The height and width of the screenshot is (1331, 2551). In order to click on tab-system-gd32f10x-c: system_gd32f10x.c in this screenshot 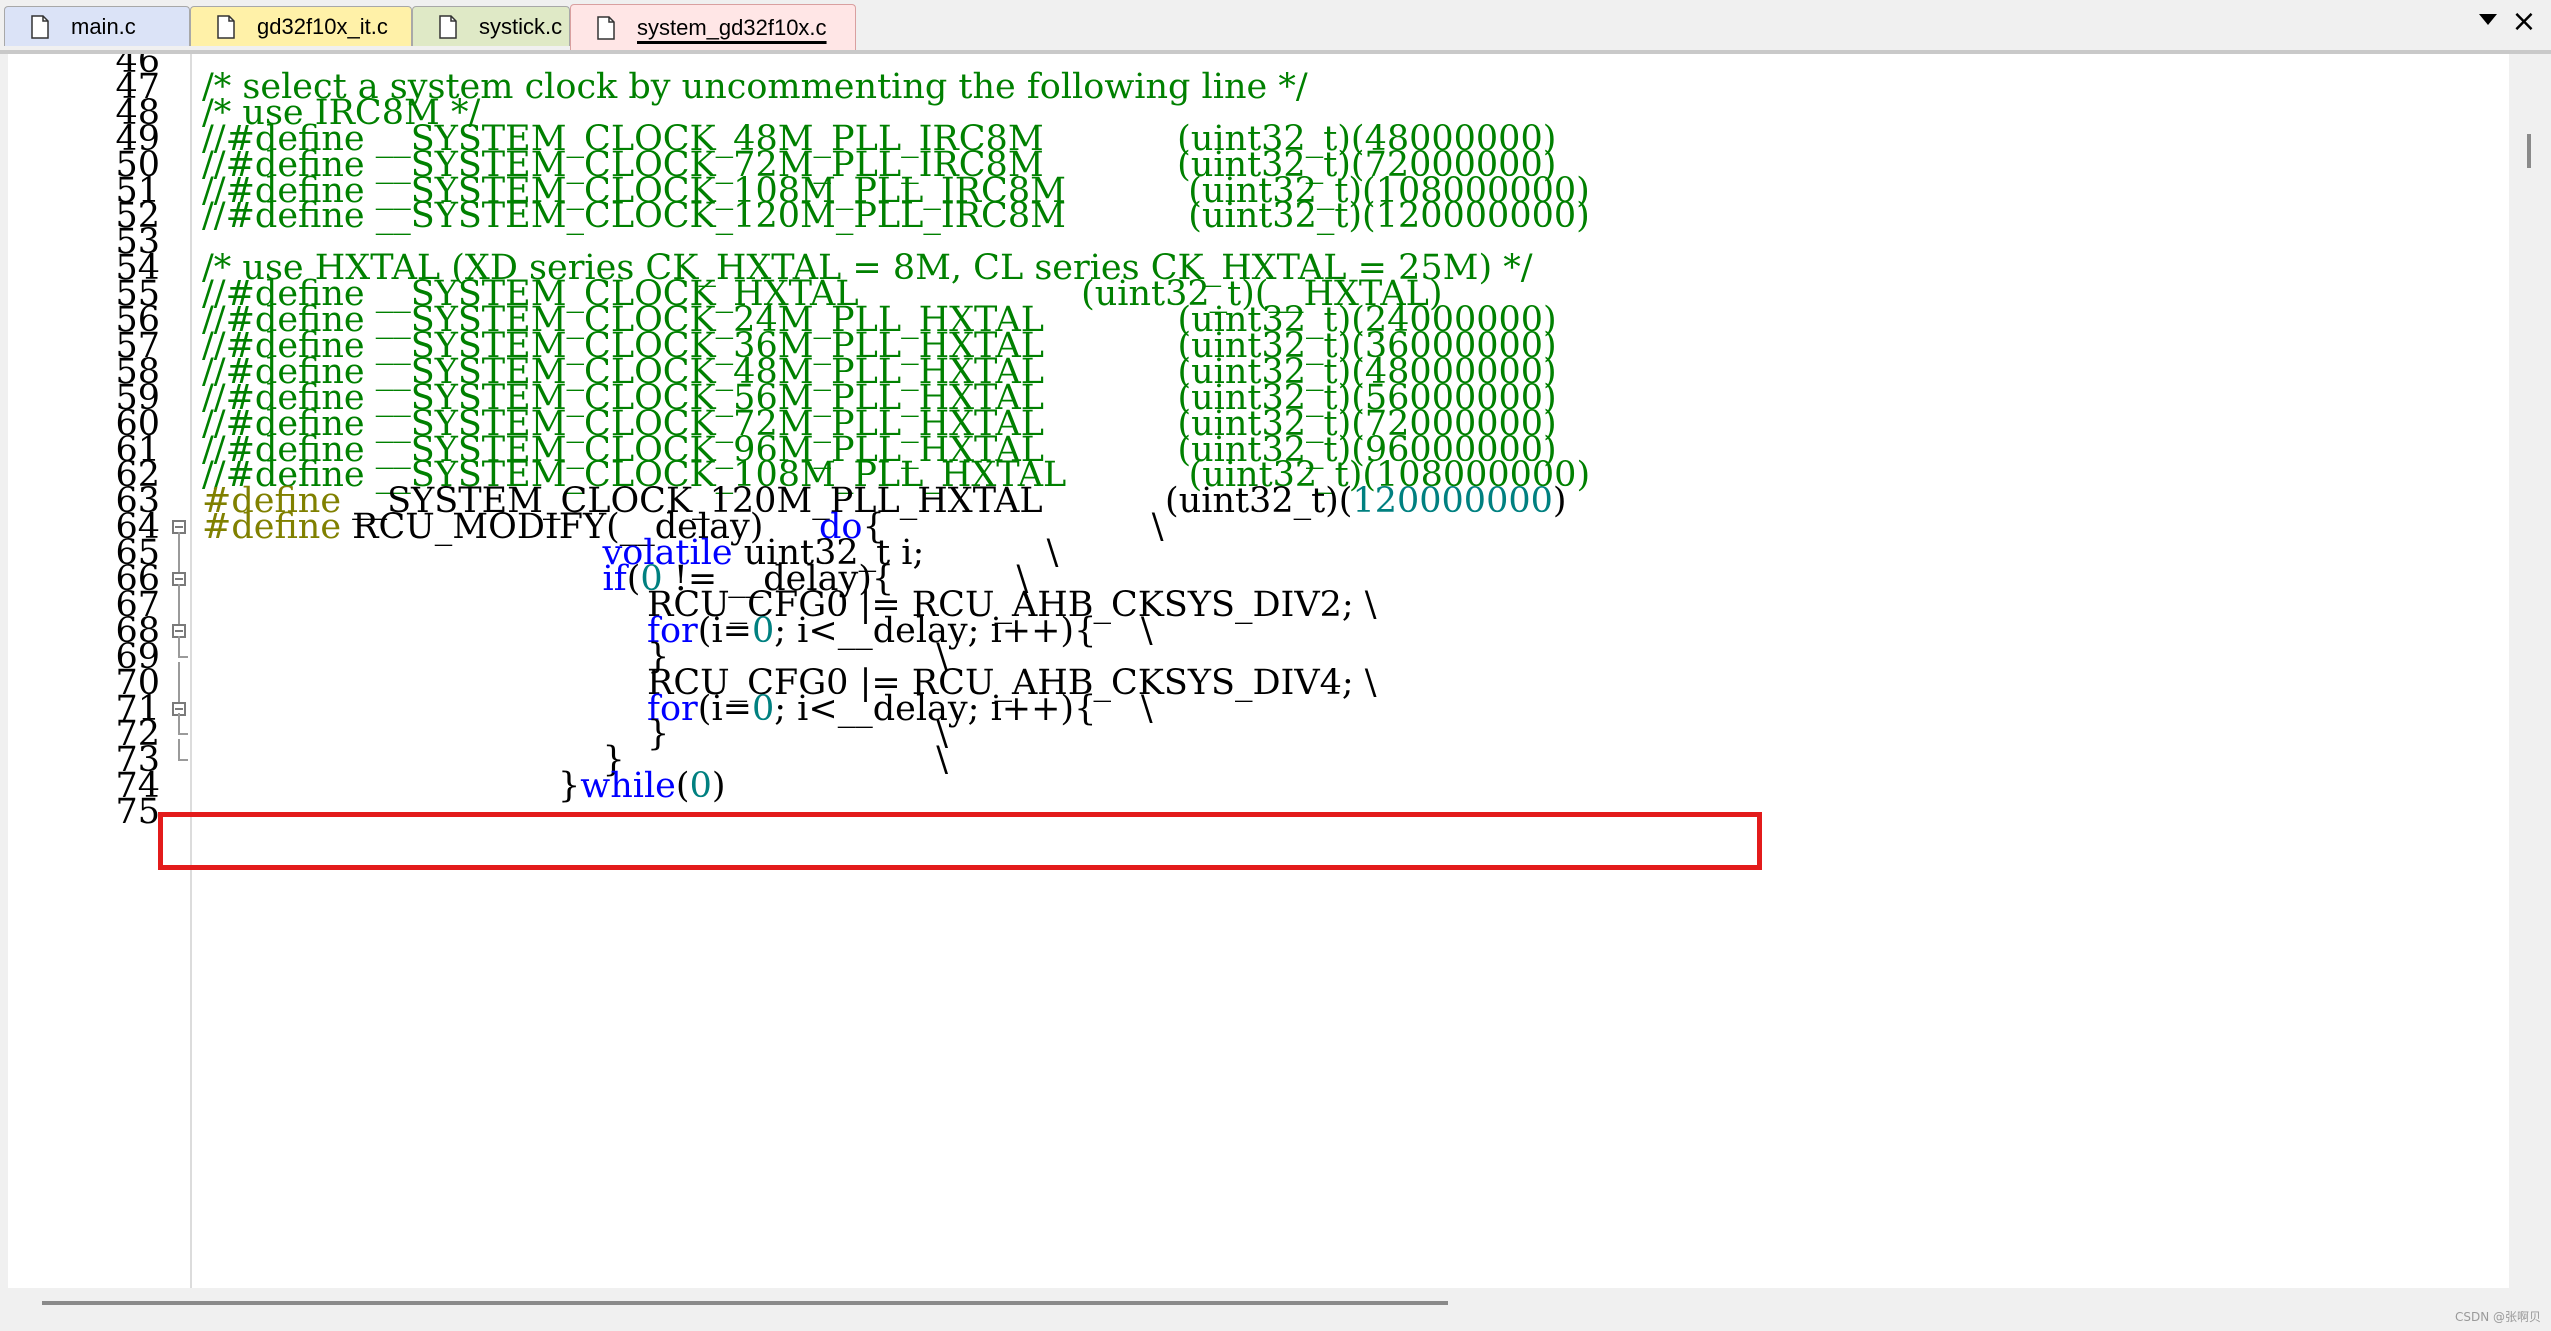, I will do `click(713, 27)`.